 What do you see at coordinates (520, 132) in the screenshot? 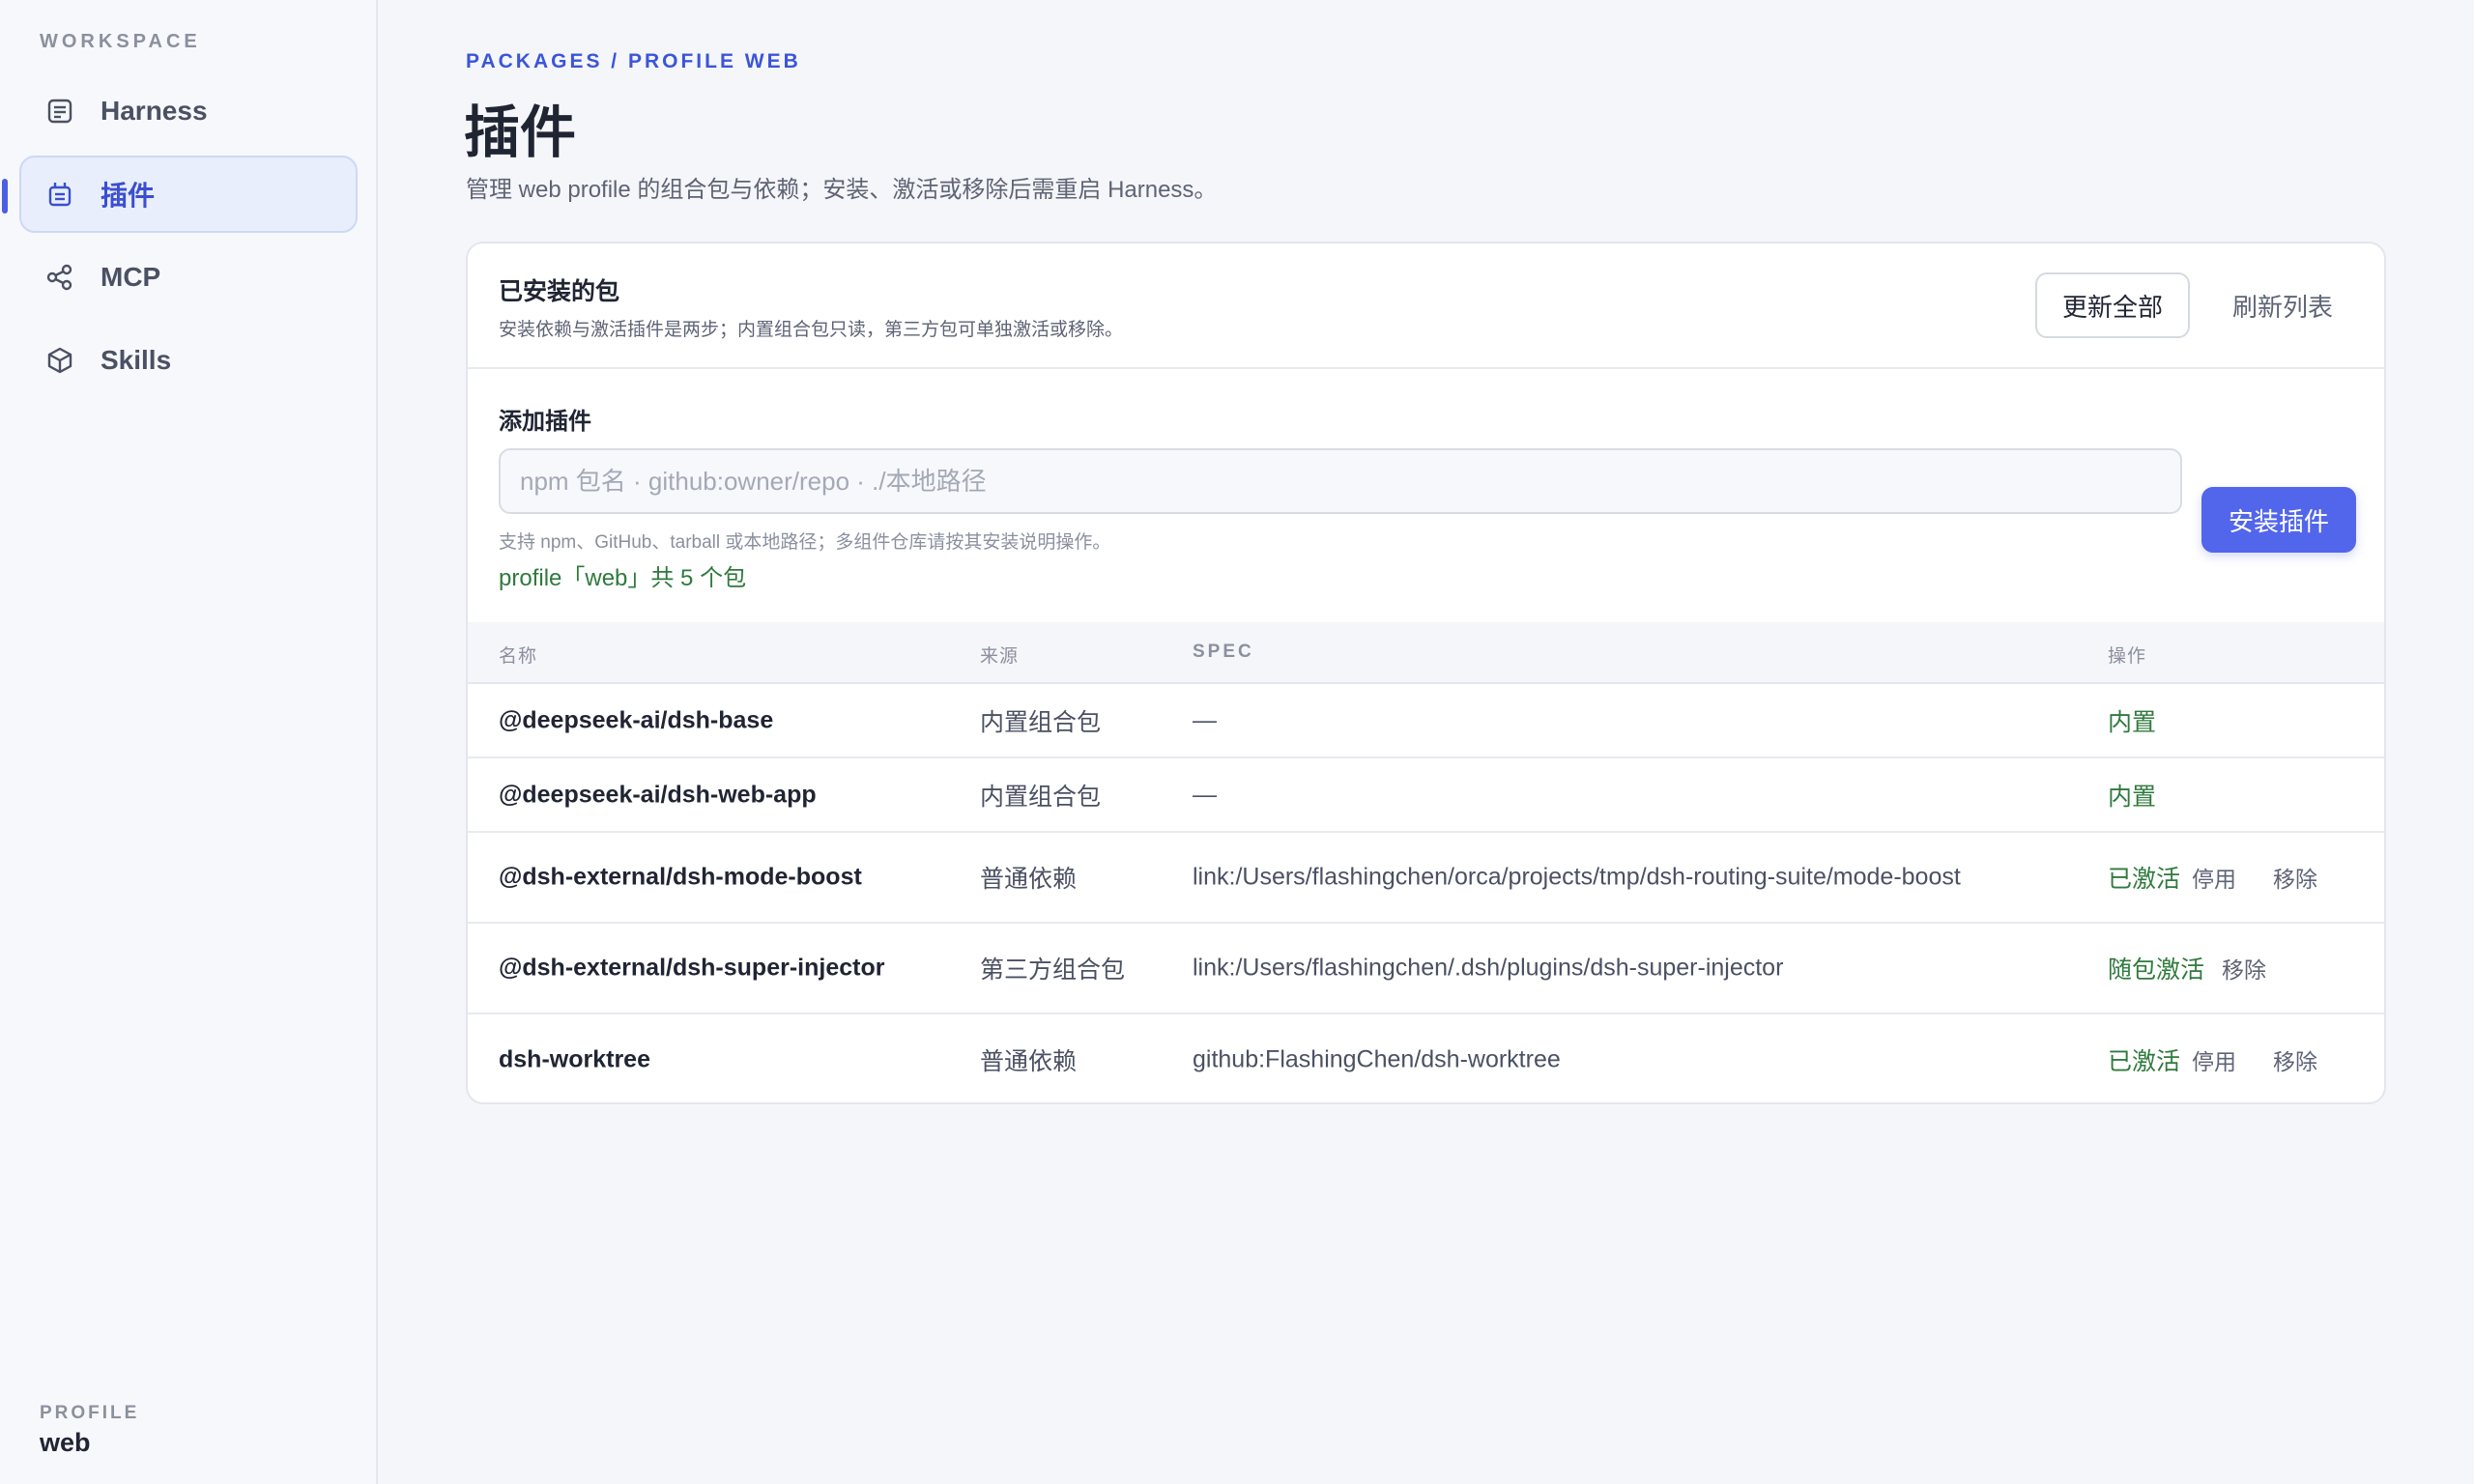
I see `page-title: 插件` at bounding box center [520, 132].